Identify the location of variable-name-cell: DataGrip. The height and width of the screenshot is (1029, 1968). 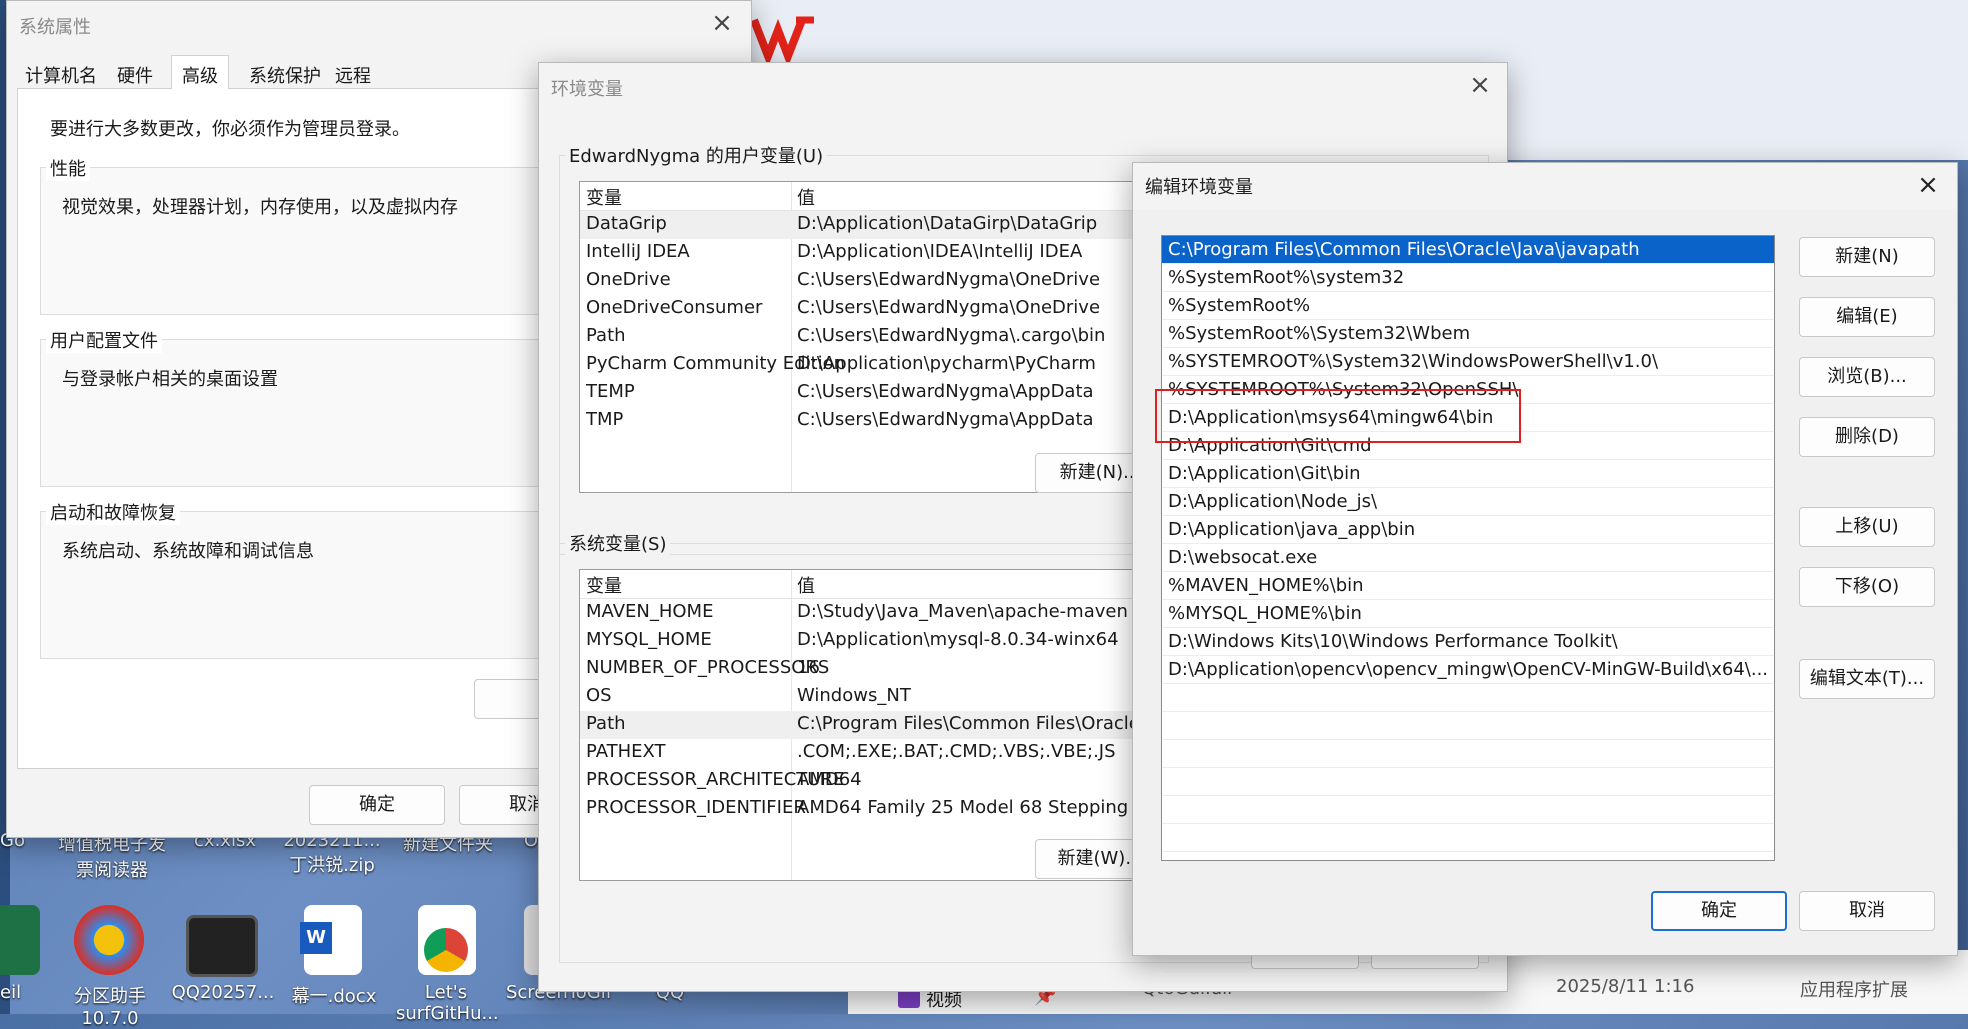
(626, 223).